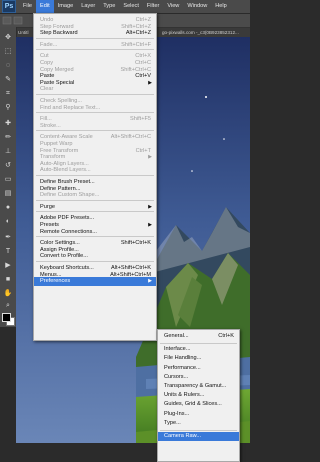 This screenshot has width=320, height=462. What do you see at coordinates (8, 108) in the screenshot?
I see `eyedropper-tool-icon: ⚲` at bounding box center [8, 108].